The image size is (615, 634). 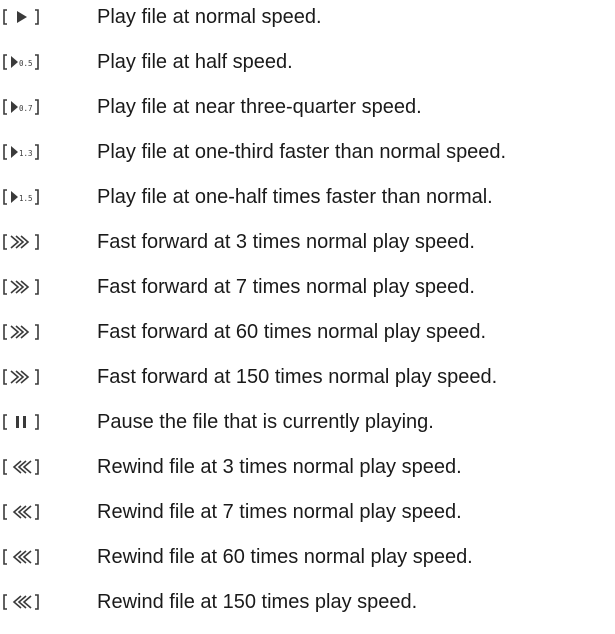 I want to click on play-three-quarter-speed-icon: 0.7, so click(x=21, y=107).